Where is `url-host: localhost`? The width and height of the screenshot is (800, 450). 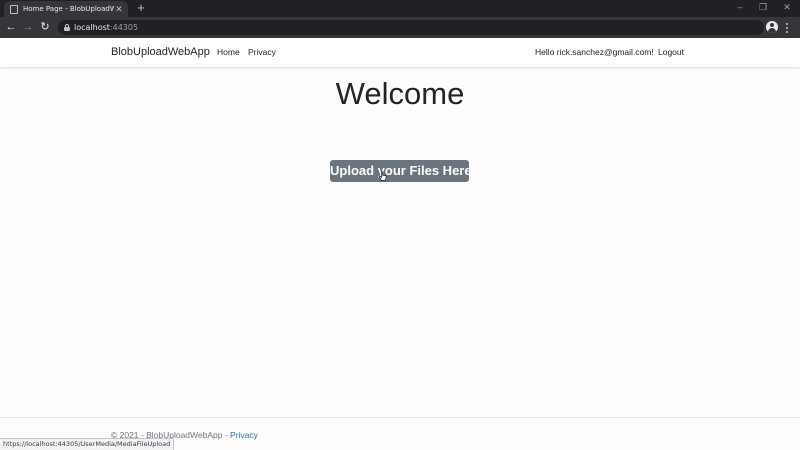 url-host: localhost is located at coordinates (92, 27).